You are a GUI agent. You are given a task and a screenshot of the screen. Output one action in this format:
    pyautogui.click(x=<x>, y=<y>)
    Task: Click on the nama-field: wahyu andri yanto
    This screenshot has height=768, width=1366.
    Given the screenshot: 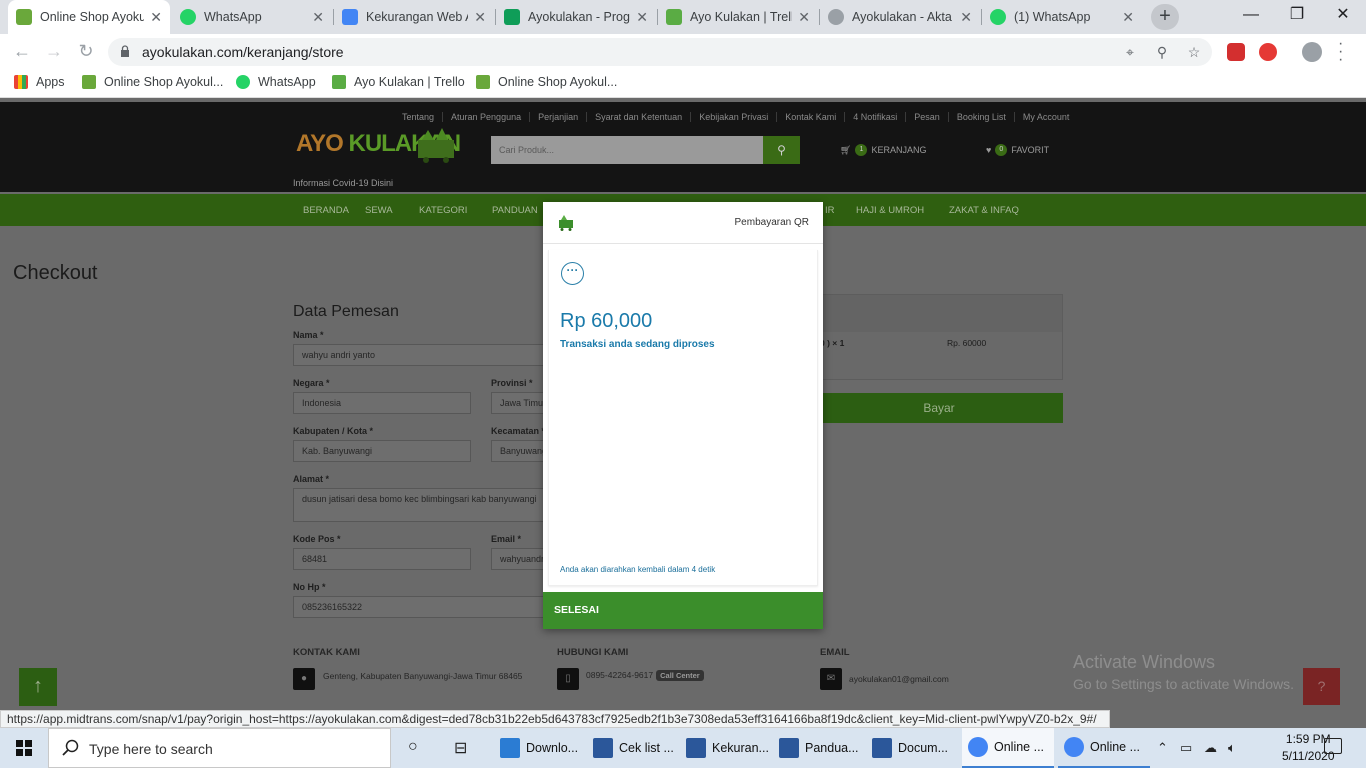 What is the action you would take?
    pyautogui.click(x=423, y=355)
    